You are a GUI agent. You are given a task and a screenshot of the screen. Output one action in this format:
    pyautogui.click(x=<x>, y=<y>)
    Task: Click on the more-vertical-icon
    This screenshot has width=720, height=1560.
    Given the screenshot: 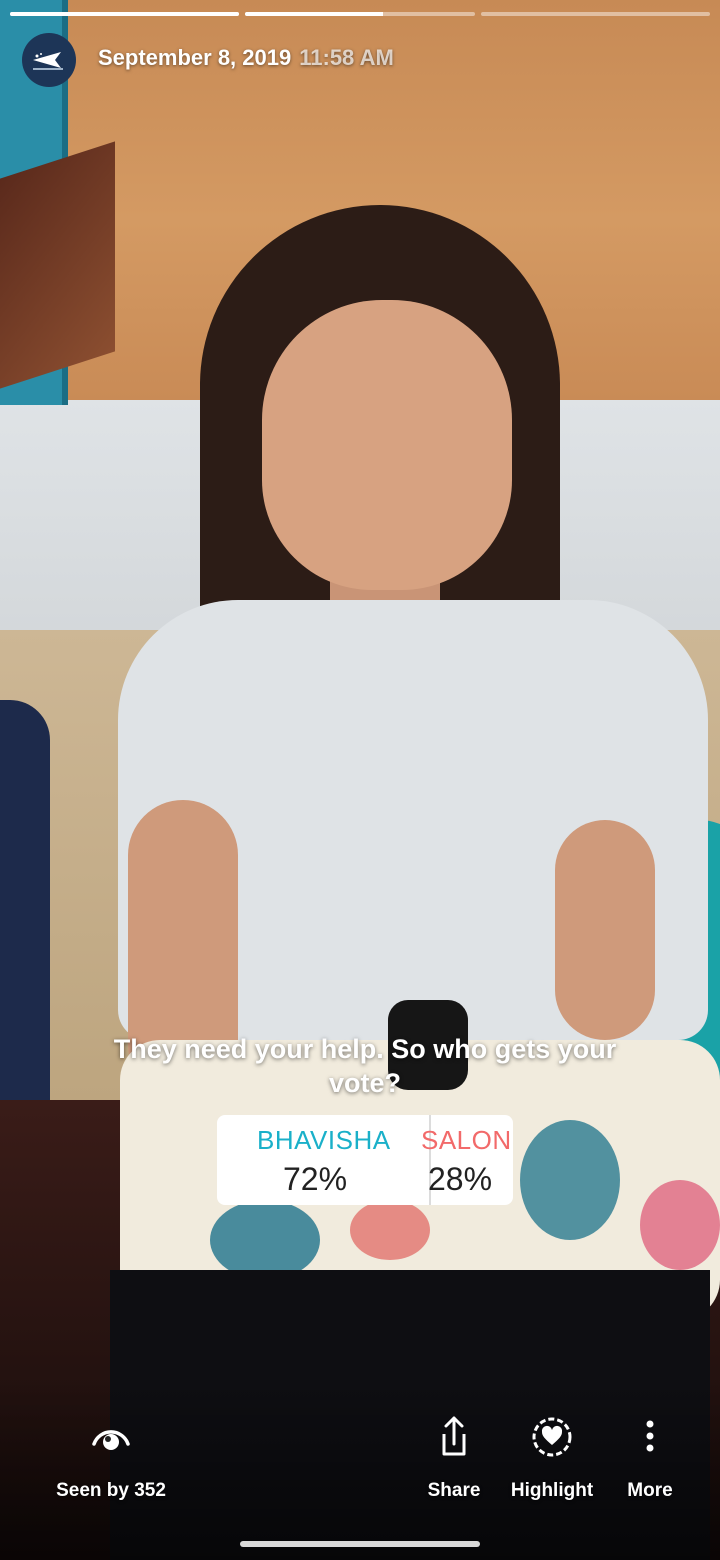 What is the action you would take?
    pyautogui.click(x=650, y=1436)
    